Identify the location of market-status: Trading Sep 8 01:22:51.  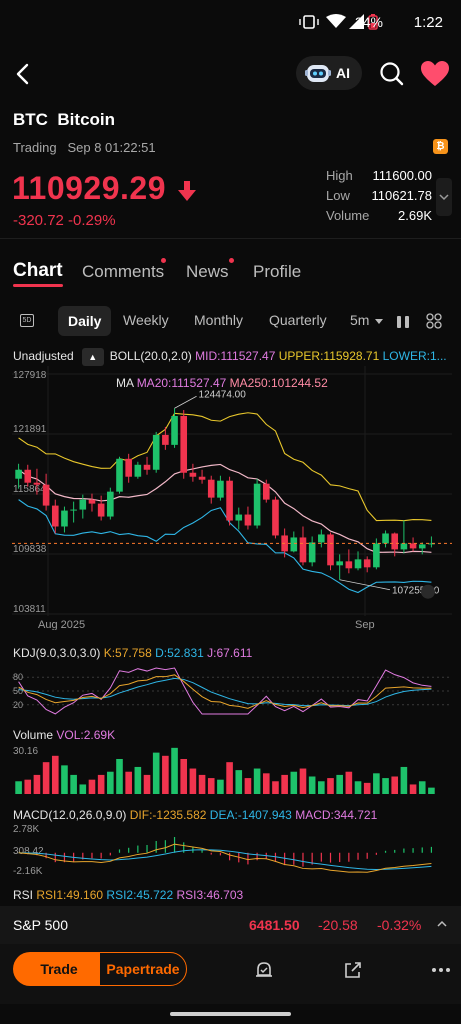
(84, 147).